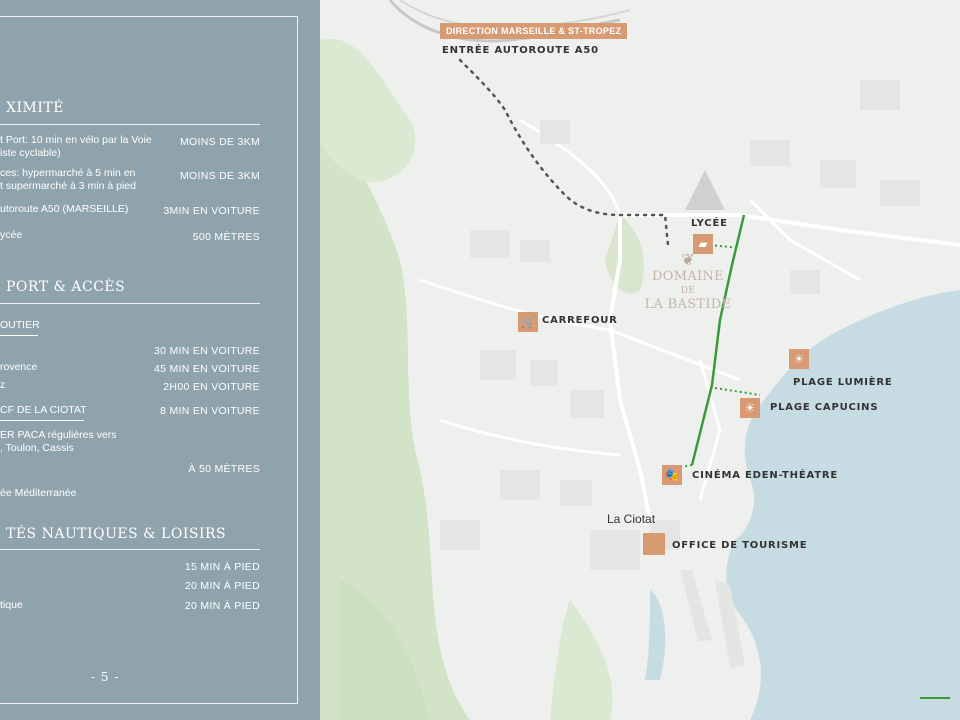 This screenshot has width=960, height=720. I want to click on section-title-transport: PORT & ACCÈS, so click(66, 287).